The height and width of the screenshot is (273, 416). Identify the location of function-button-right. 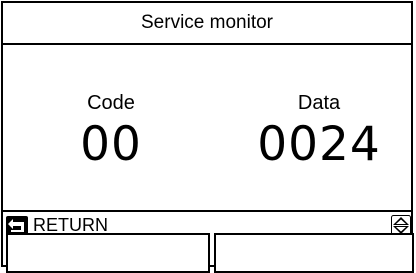
(314, 253).